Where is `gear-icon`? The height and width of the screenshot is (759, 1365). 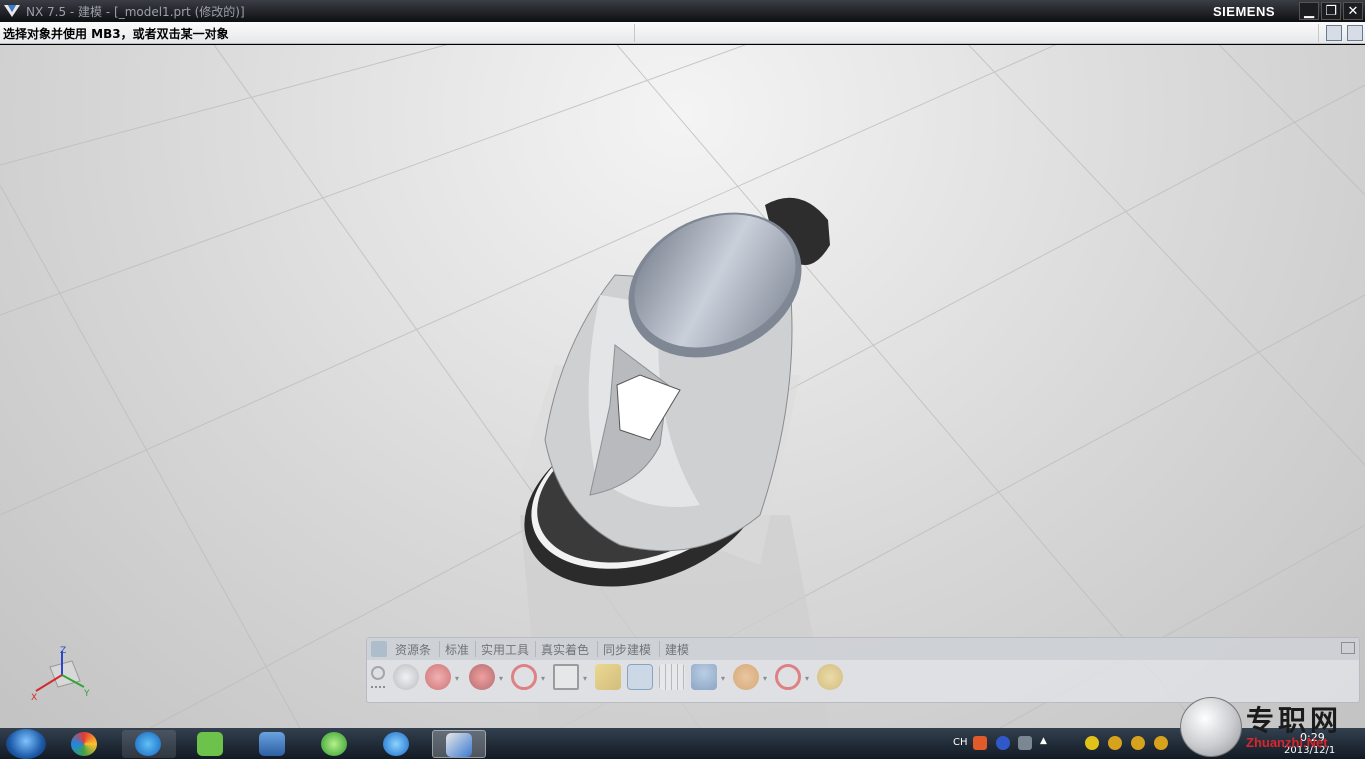
gear-icon is located at coordinates (378, 673).